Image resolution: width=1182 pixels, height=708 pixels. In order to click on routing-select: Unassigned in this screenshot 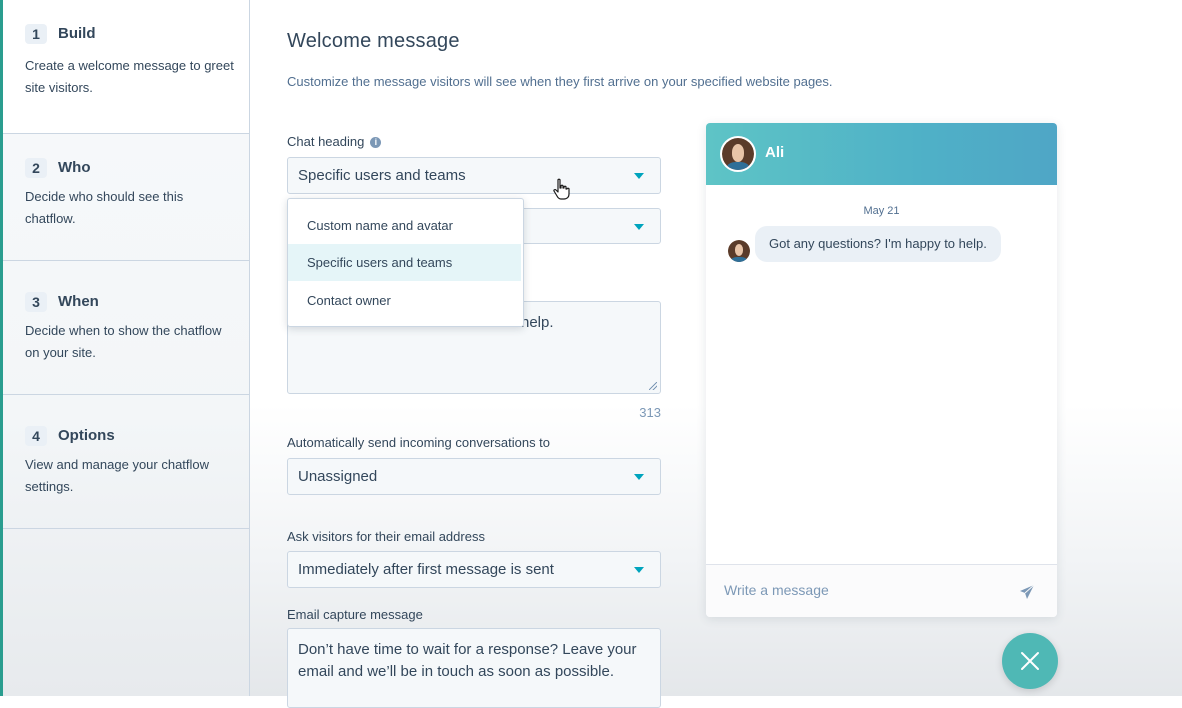, I will do `click(474, 476)`.